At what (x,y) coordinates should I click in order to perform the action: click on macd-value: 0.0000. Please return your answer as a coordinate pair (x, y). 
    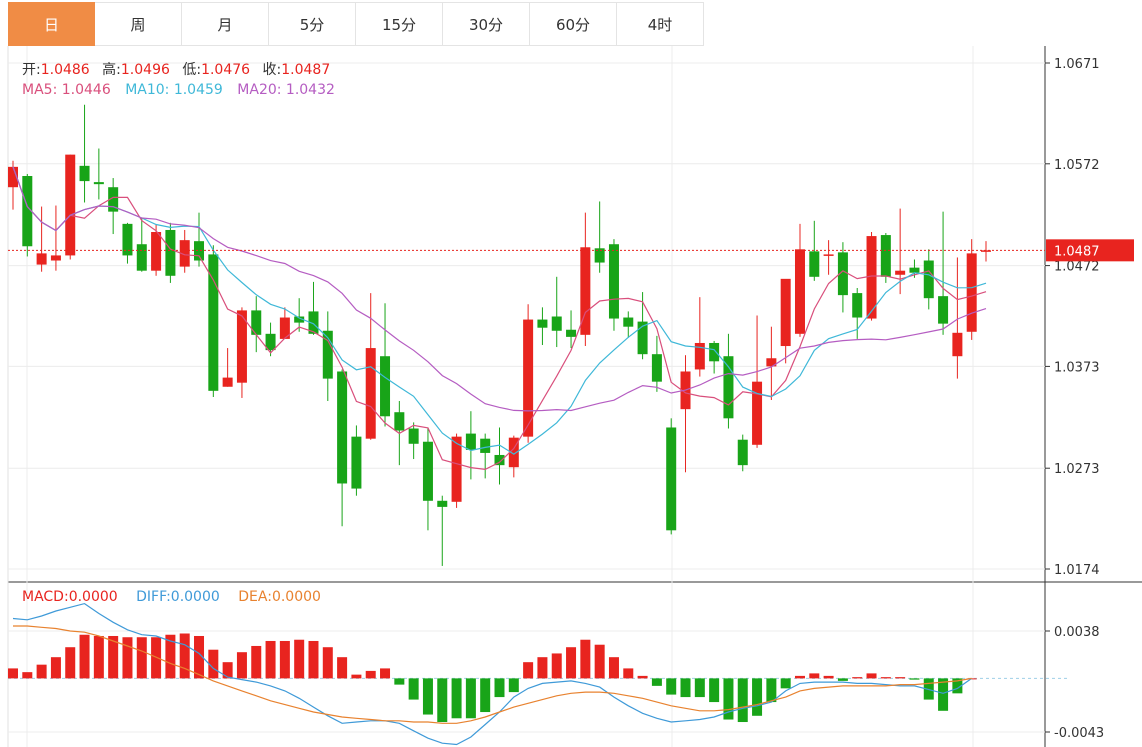
    Looking at the image, I should click on (93, 597).